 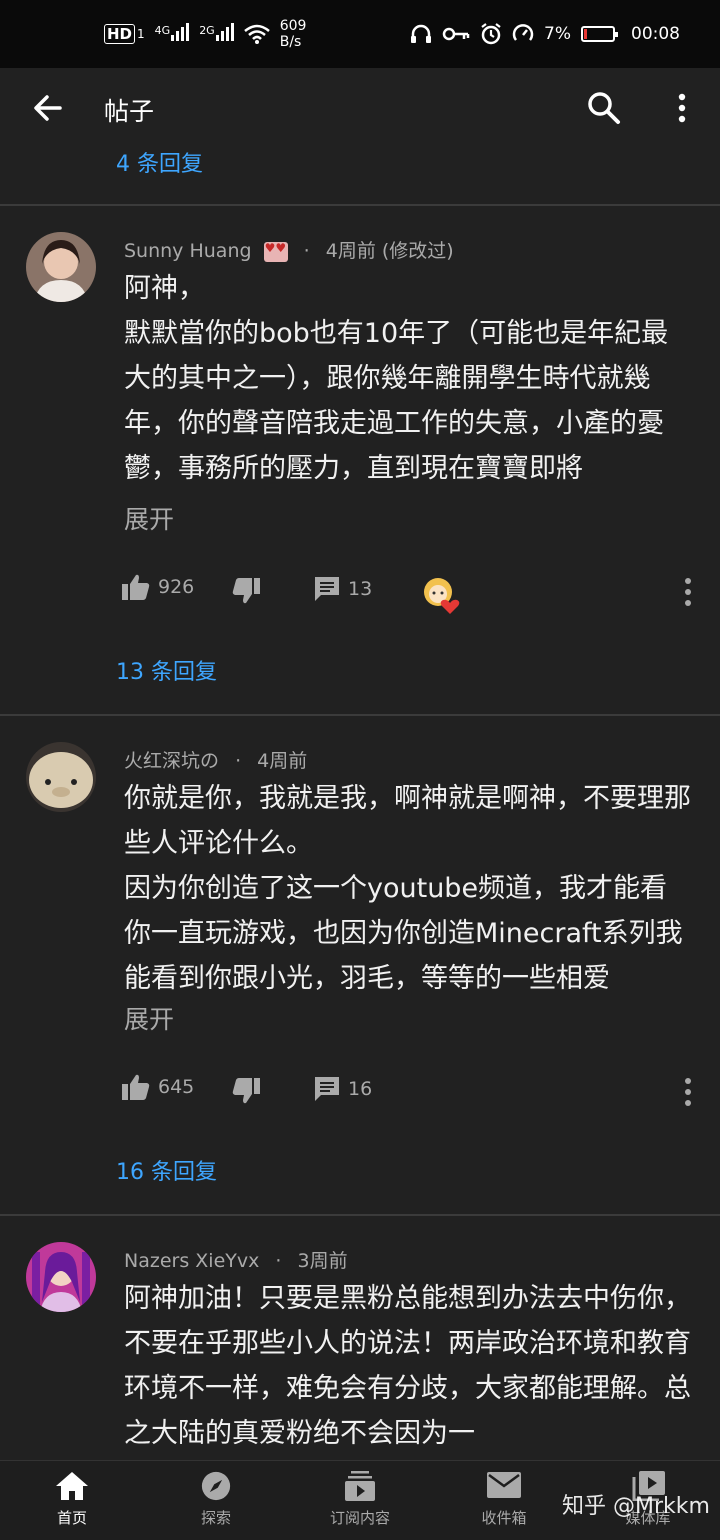 What do you see at coordinates (282, 761) in the screenshot?
I see `comment-time: 4周前` at bounding box center [282, 761].